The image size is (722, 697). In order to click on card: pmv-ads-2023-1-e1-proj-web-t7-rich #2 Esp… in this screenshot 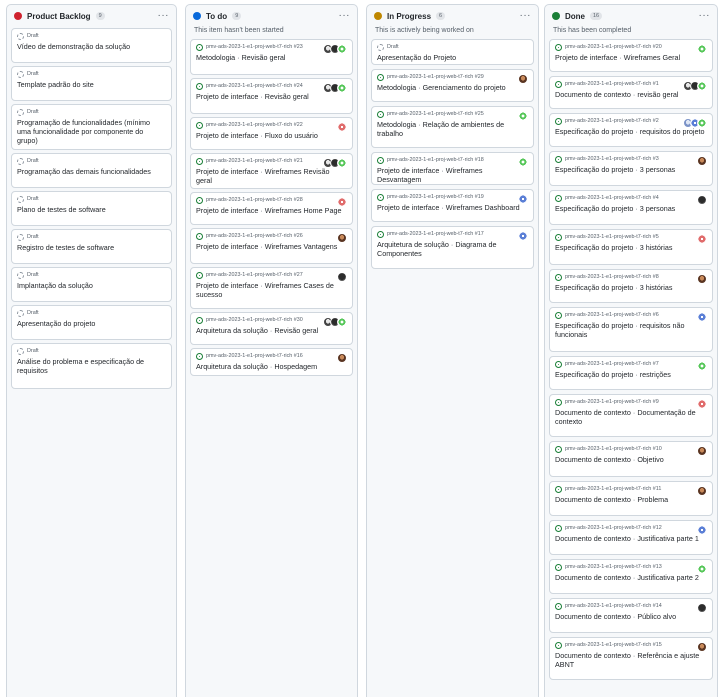, I will do `click(631, 130)`.